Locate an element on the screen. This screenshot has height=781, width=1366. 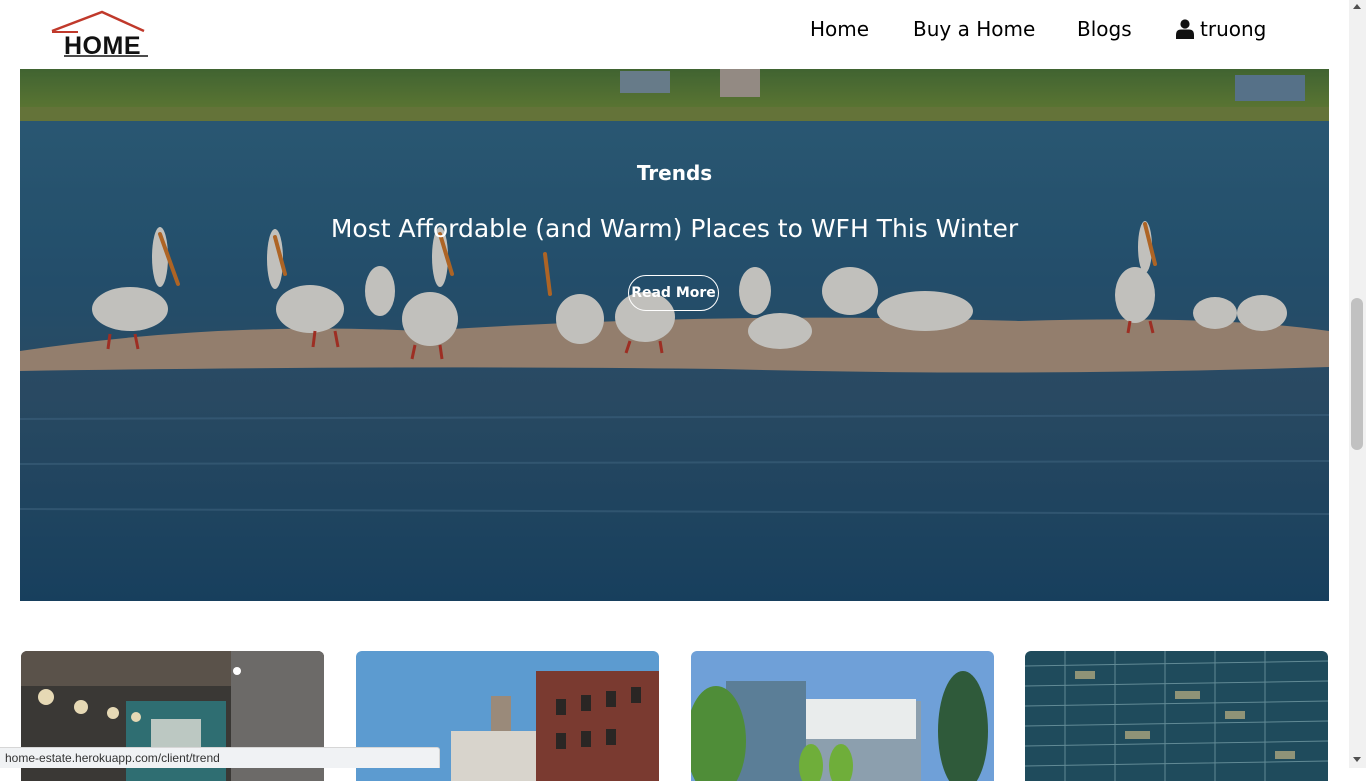
logo-text: HOME is located at coordinates (102, 46).